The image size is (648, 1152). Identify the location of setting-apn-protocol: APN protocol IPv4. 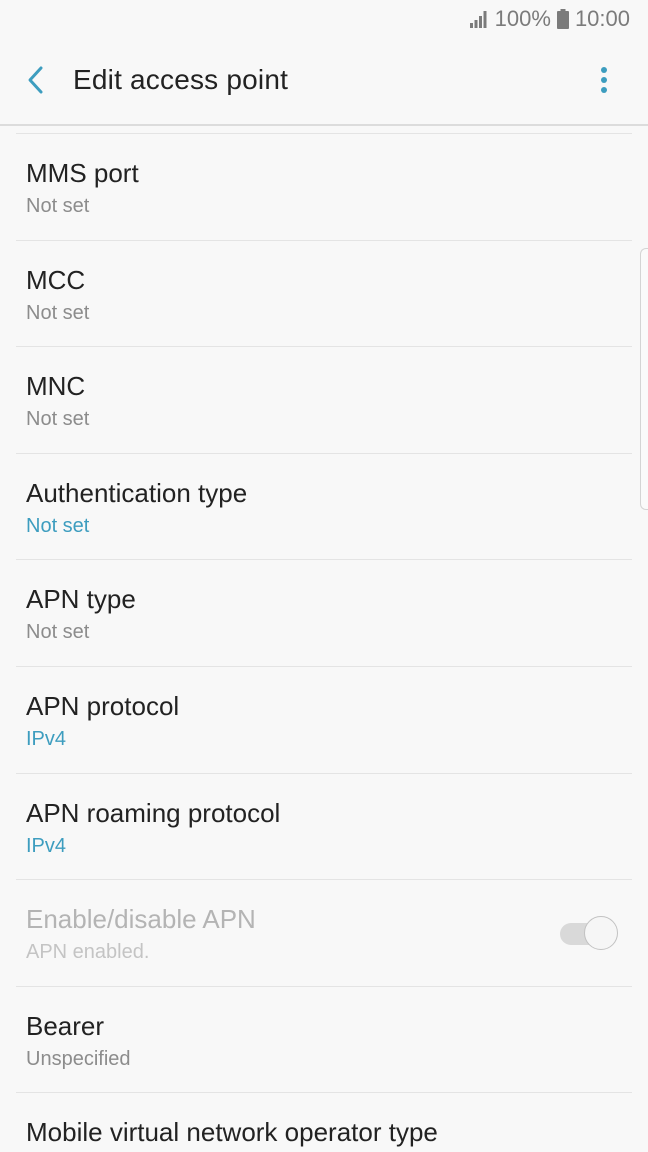
(324, 720).